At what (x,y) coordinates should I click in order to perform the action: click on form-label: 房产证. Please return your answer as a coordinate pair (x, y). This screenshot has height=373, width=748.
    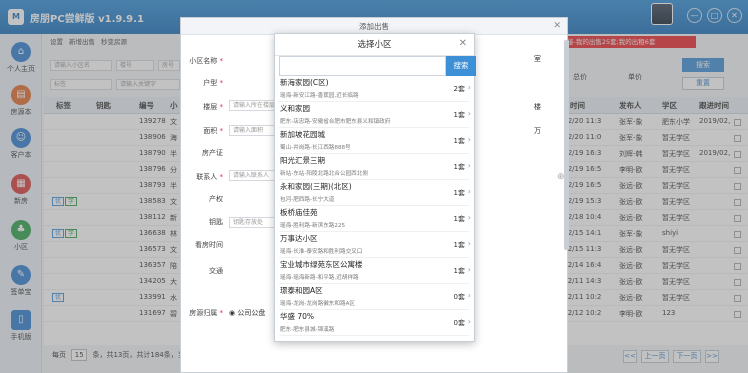
    Looking at the image, I should click on (203, 153).